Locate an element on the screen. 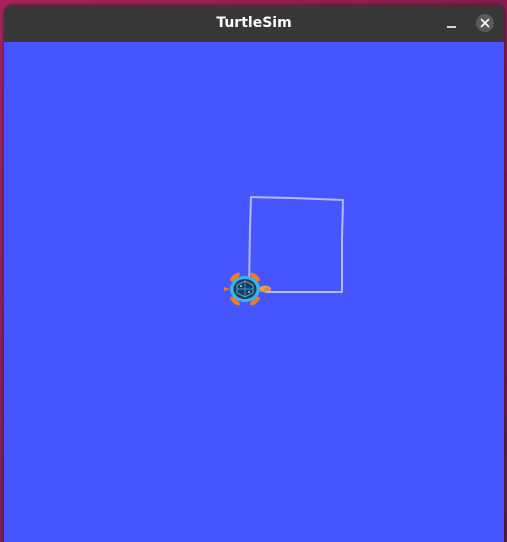 The image size is (507, 542). window-title: TurtleSim is located at coordinates (254, 23).